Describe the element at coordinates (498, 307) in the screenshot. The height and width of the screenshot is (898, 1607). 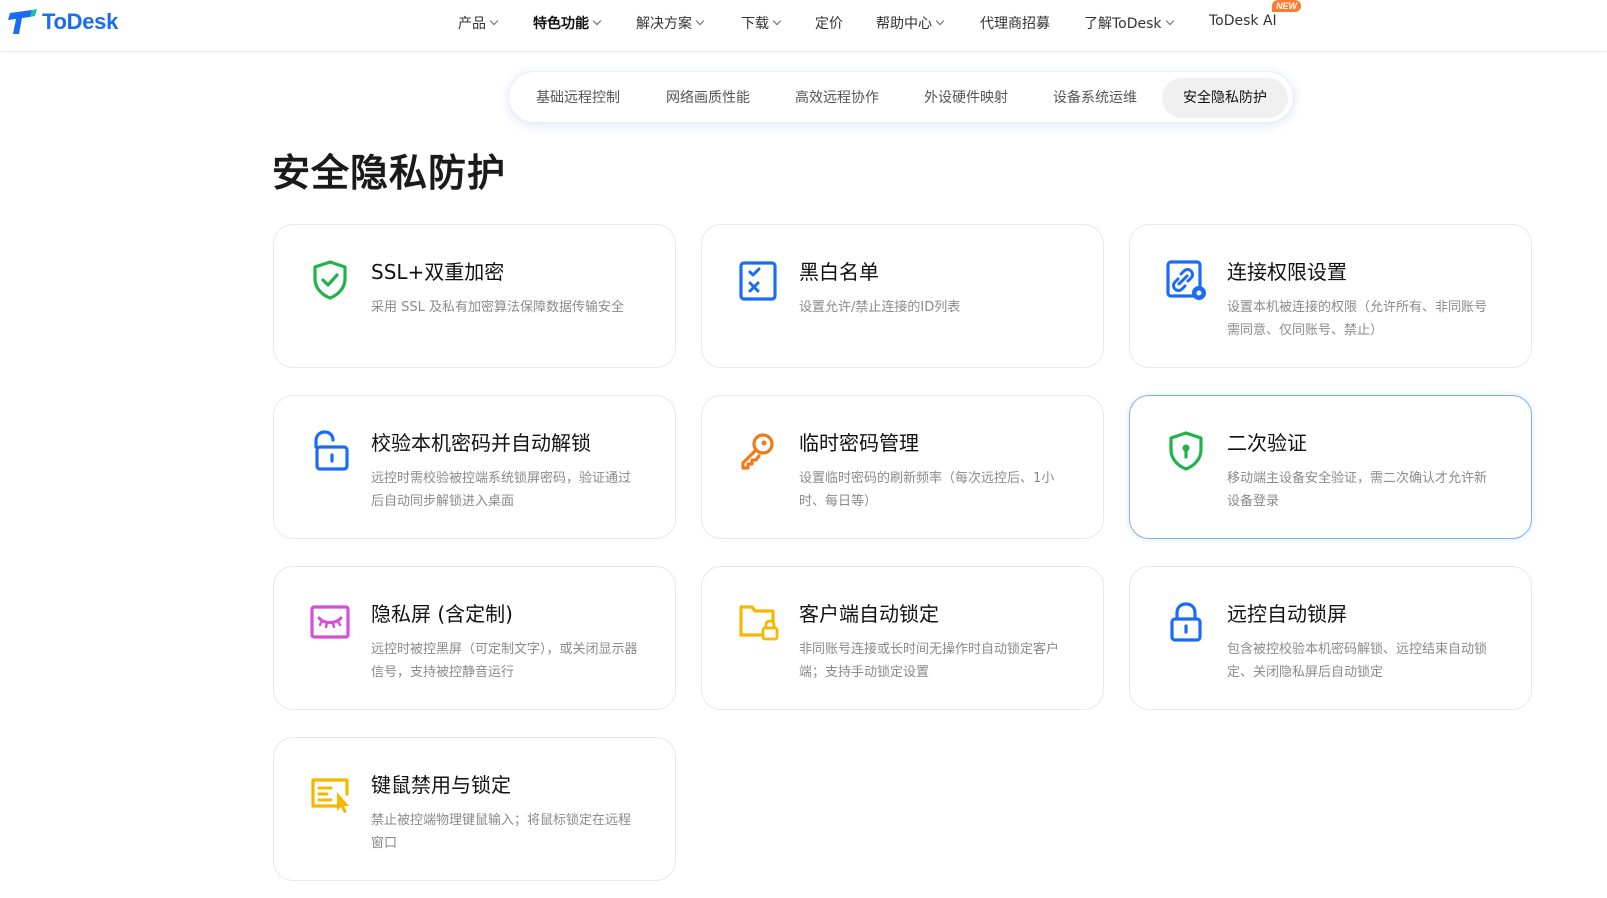
I see `card-desc: 采用 SSL 及私有加密算法保障数据传输安全` at that location.